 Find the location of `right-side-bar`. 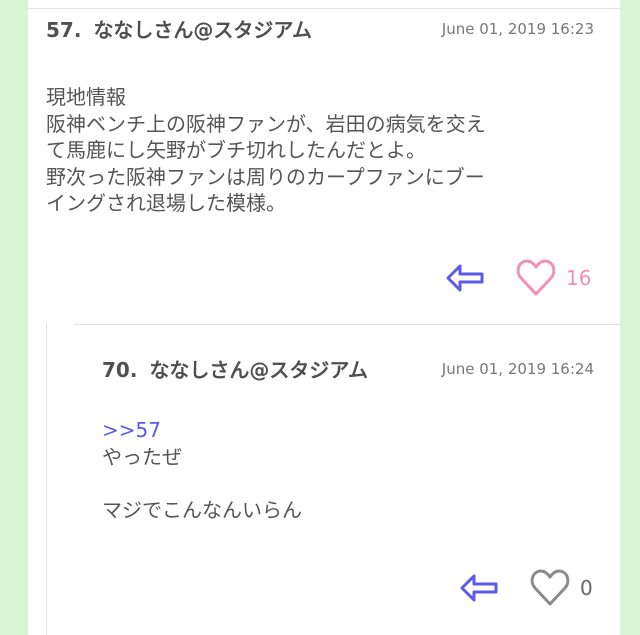

right-side-bar is located at coordinates (630, 317).